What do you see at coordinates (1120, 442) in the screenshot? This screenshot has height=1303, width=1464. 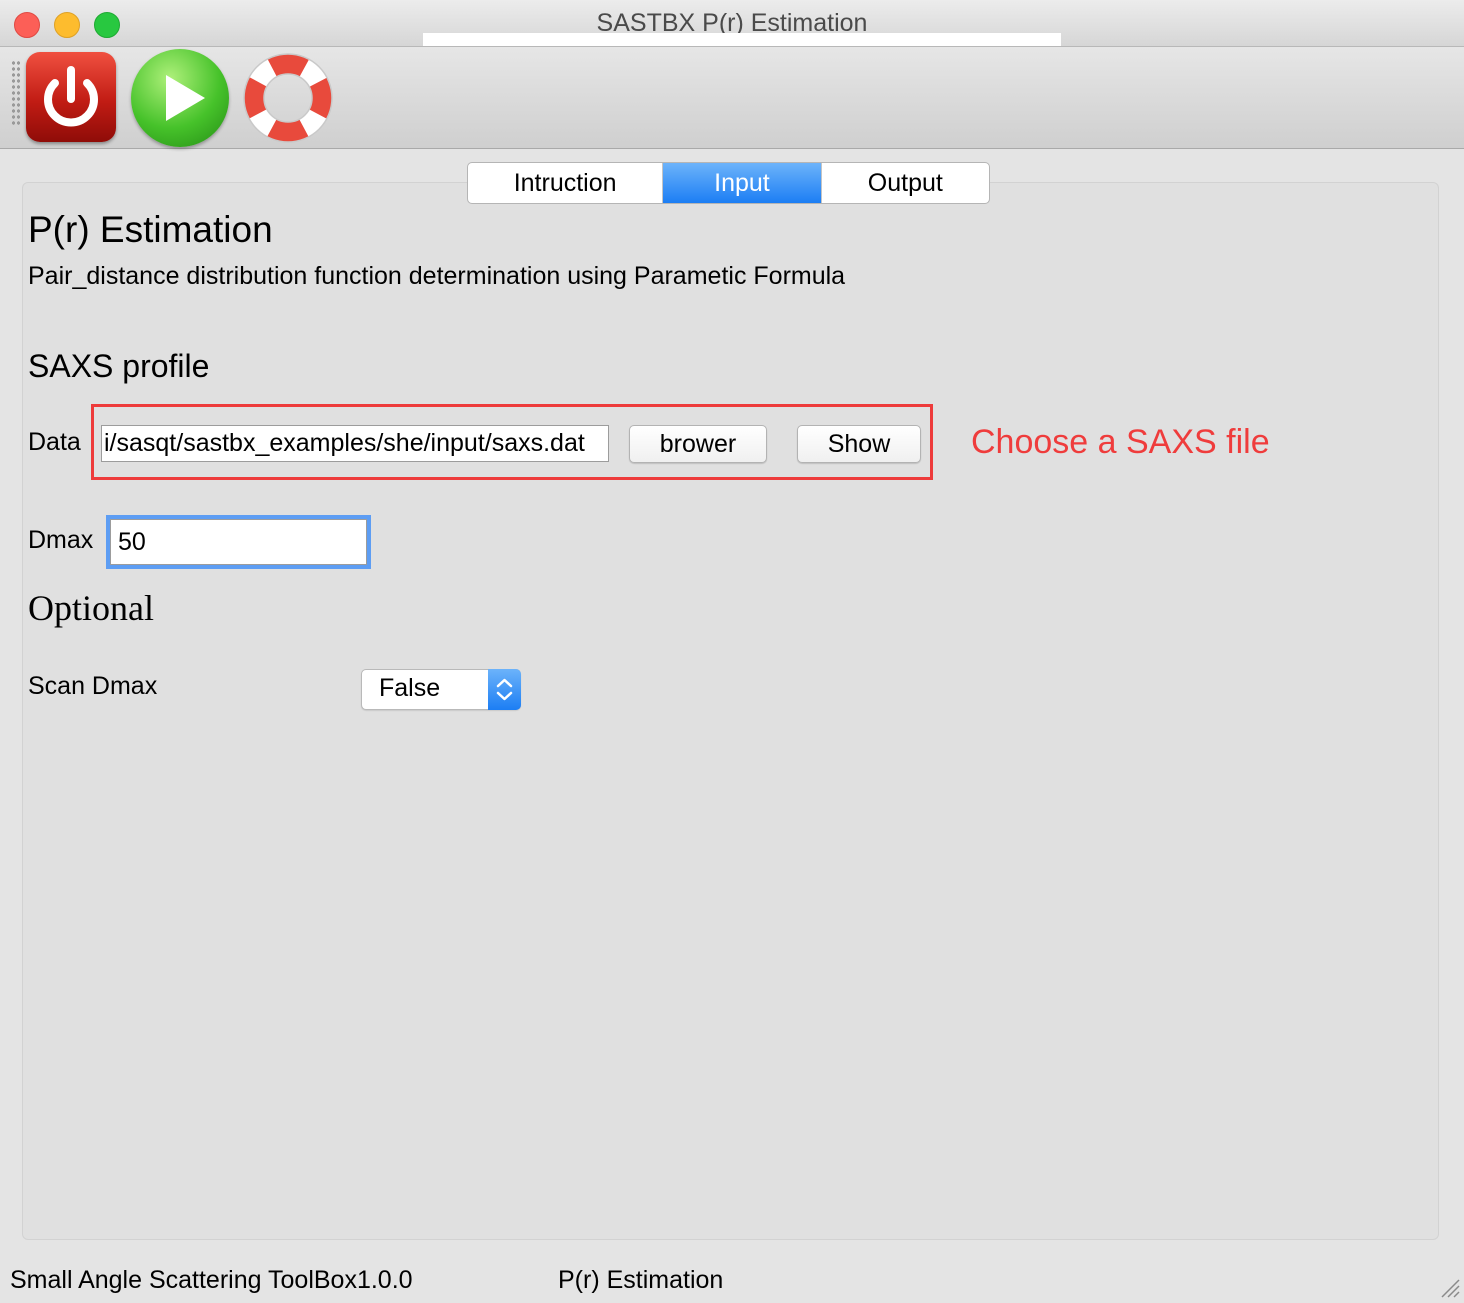 I see `annotation-text: Choose a SAXS file` at bounding box center [1120, 442].